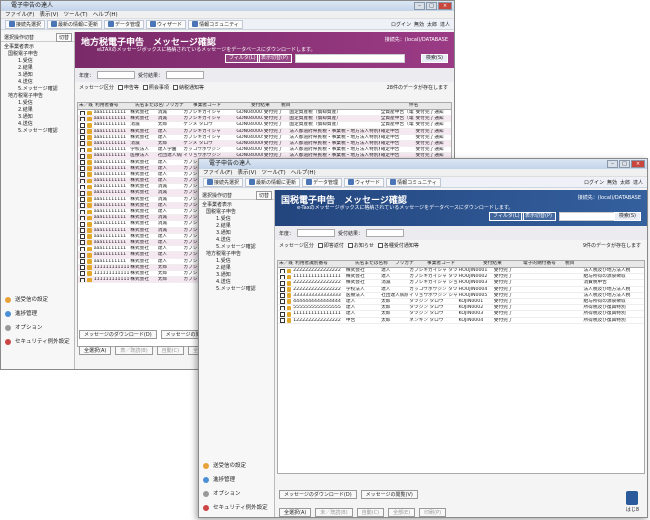 This screenshot has height=520, width=650. Describe the element at coordinates (419, 6) in the screenshot. I see `minimize-button: –` at that location.